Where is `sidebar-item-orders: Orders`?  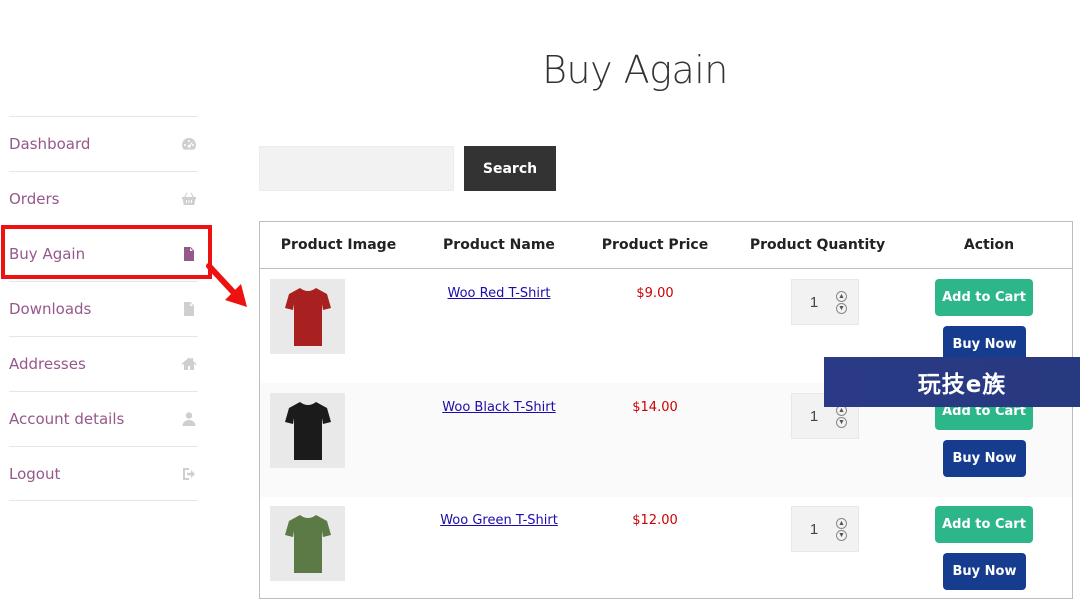 sidebar-item-orders: Orders is located at coordinates (103, 198).